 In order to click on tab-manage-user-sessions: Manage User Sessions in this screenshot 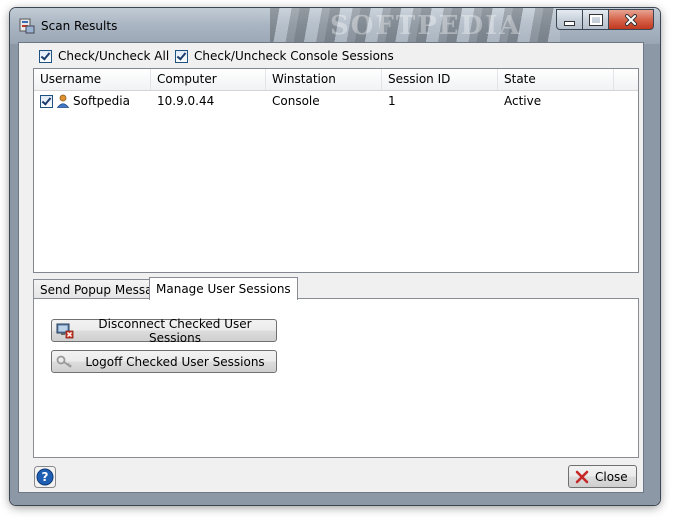, I will do `click(223, 288)`.